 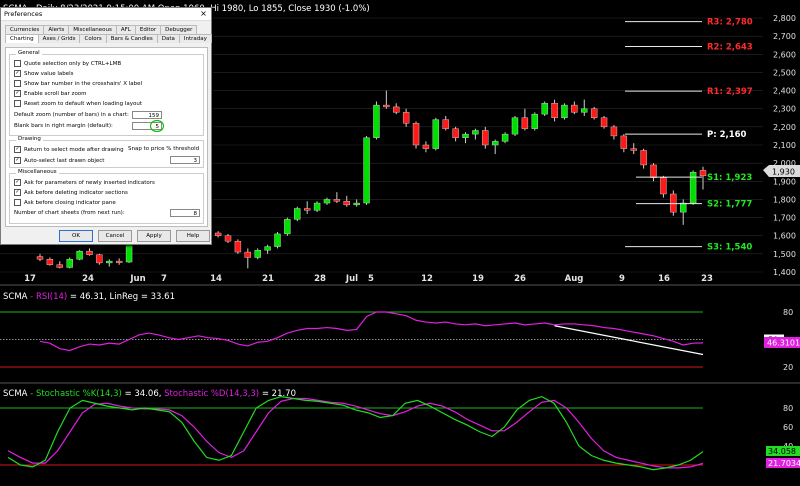 What do you see at coordinates (784, 218) in the screenshot?
I see `price-tick-label: 1,700` at bounding box center [784, 218].